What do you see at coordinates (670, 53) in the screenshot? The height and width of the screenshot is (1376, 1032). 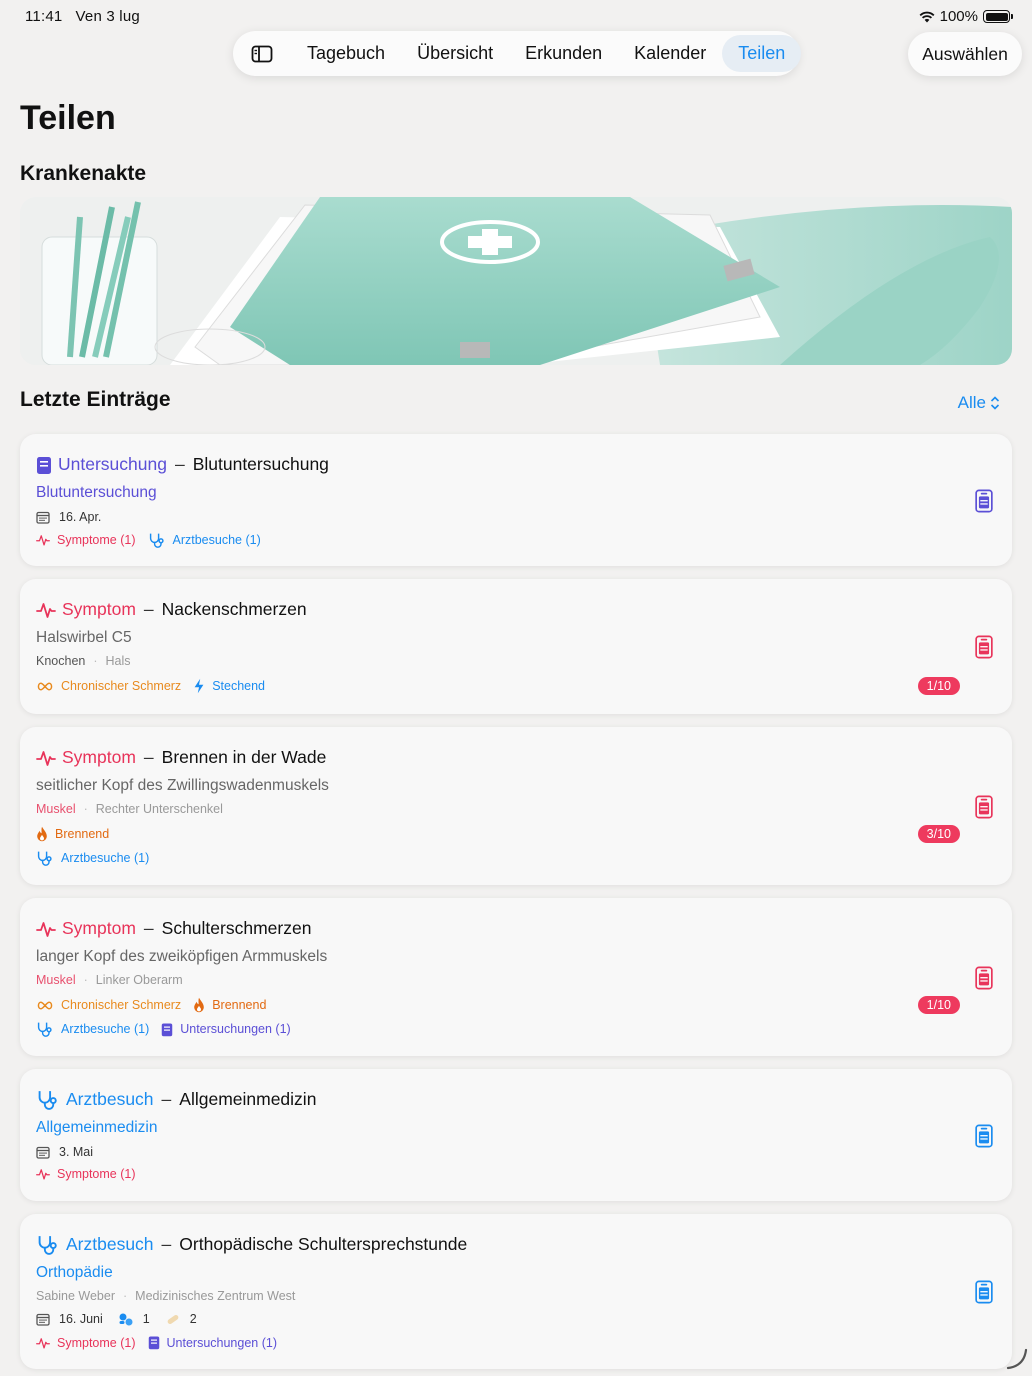 I see `tab-kalender: Kalender` at bounding box center [670, 53].